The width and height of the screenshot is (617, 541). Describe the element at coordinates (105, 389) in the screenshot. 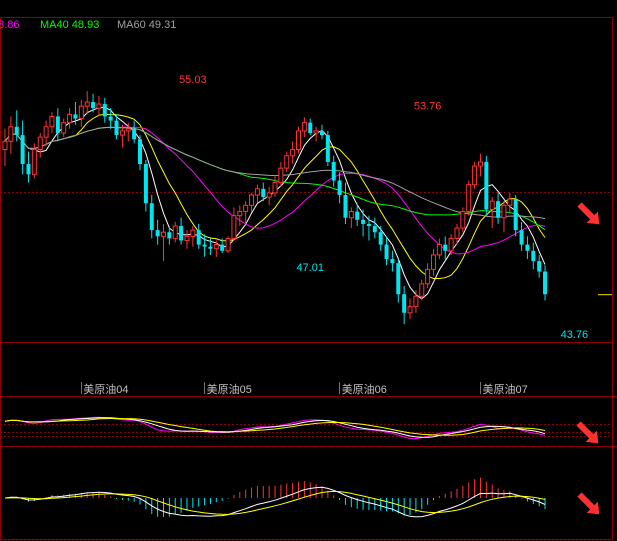

I see `x-axis-label: 美原油04` at that location.